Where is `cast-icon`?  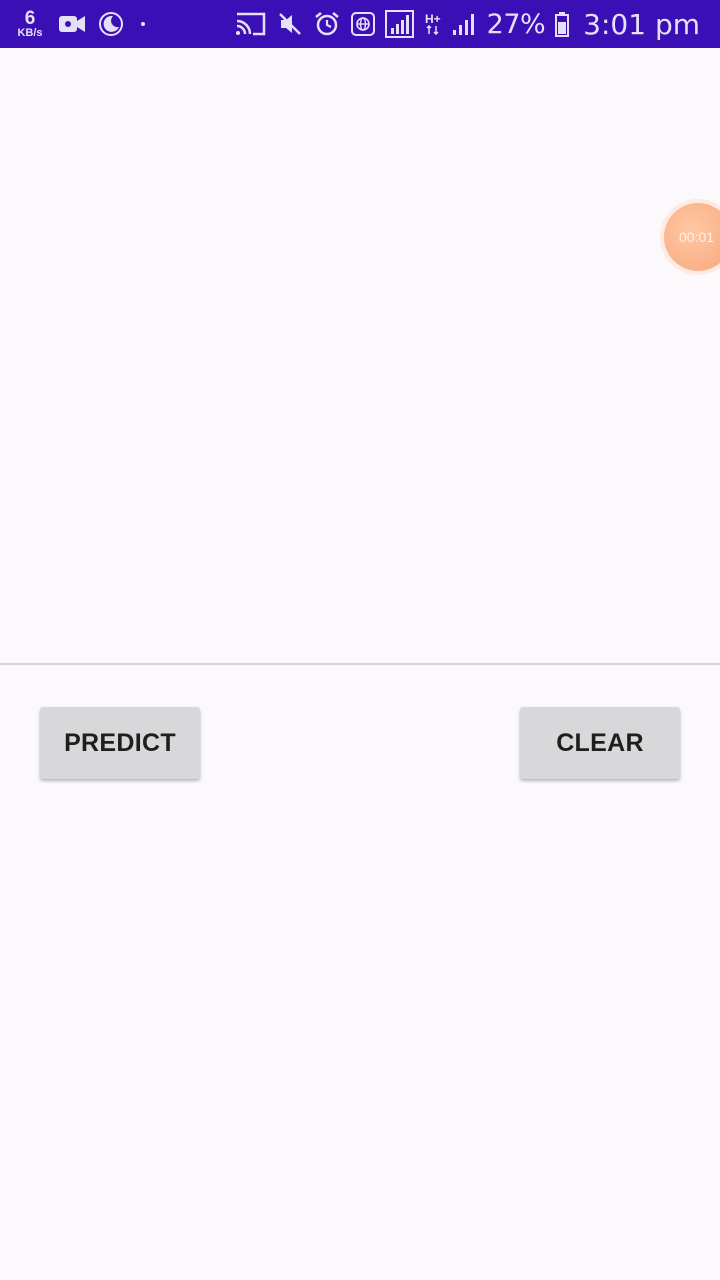
cast-icon is located at coordinates (251, 24).